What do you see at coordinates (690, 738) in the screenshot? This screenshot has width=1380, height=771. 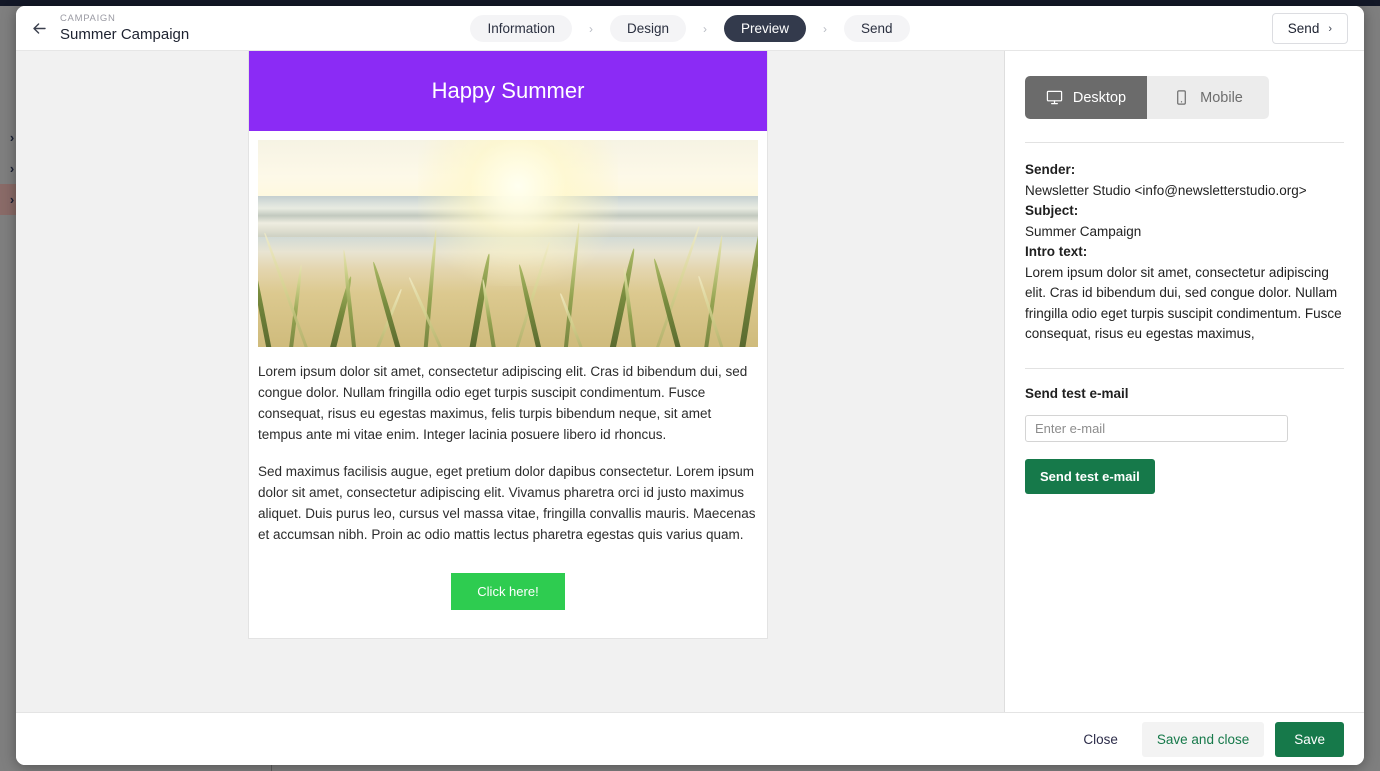 I see `modal-footer: Close Save and close Save` at bounding box center [690, 738].